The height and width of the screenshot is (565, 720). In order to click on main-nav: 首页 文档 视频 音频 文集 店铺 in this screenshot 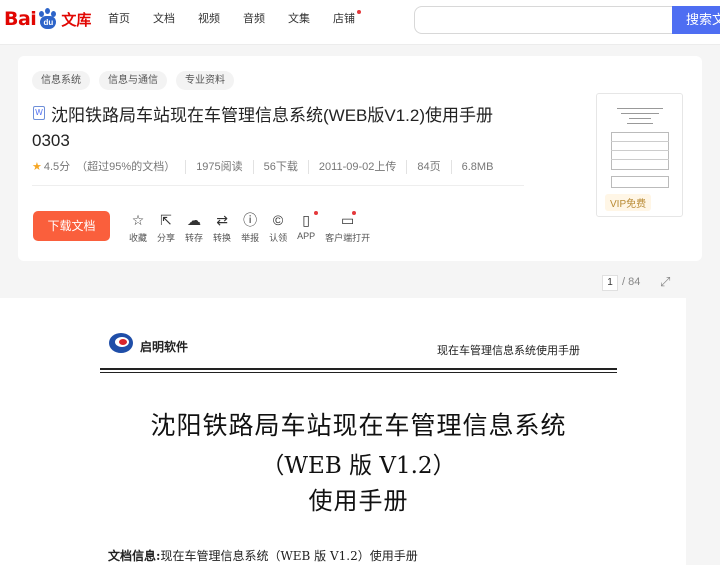, I will do `click(243, 18)`.